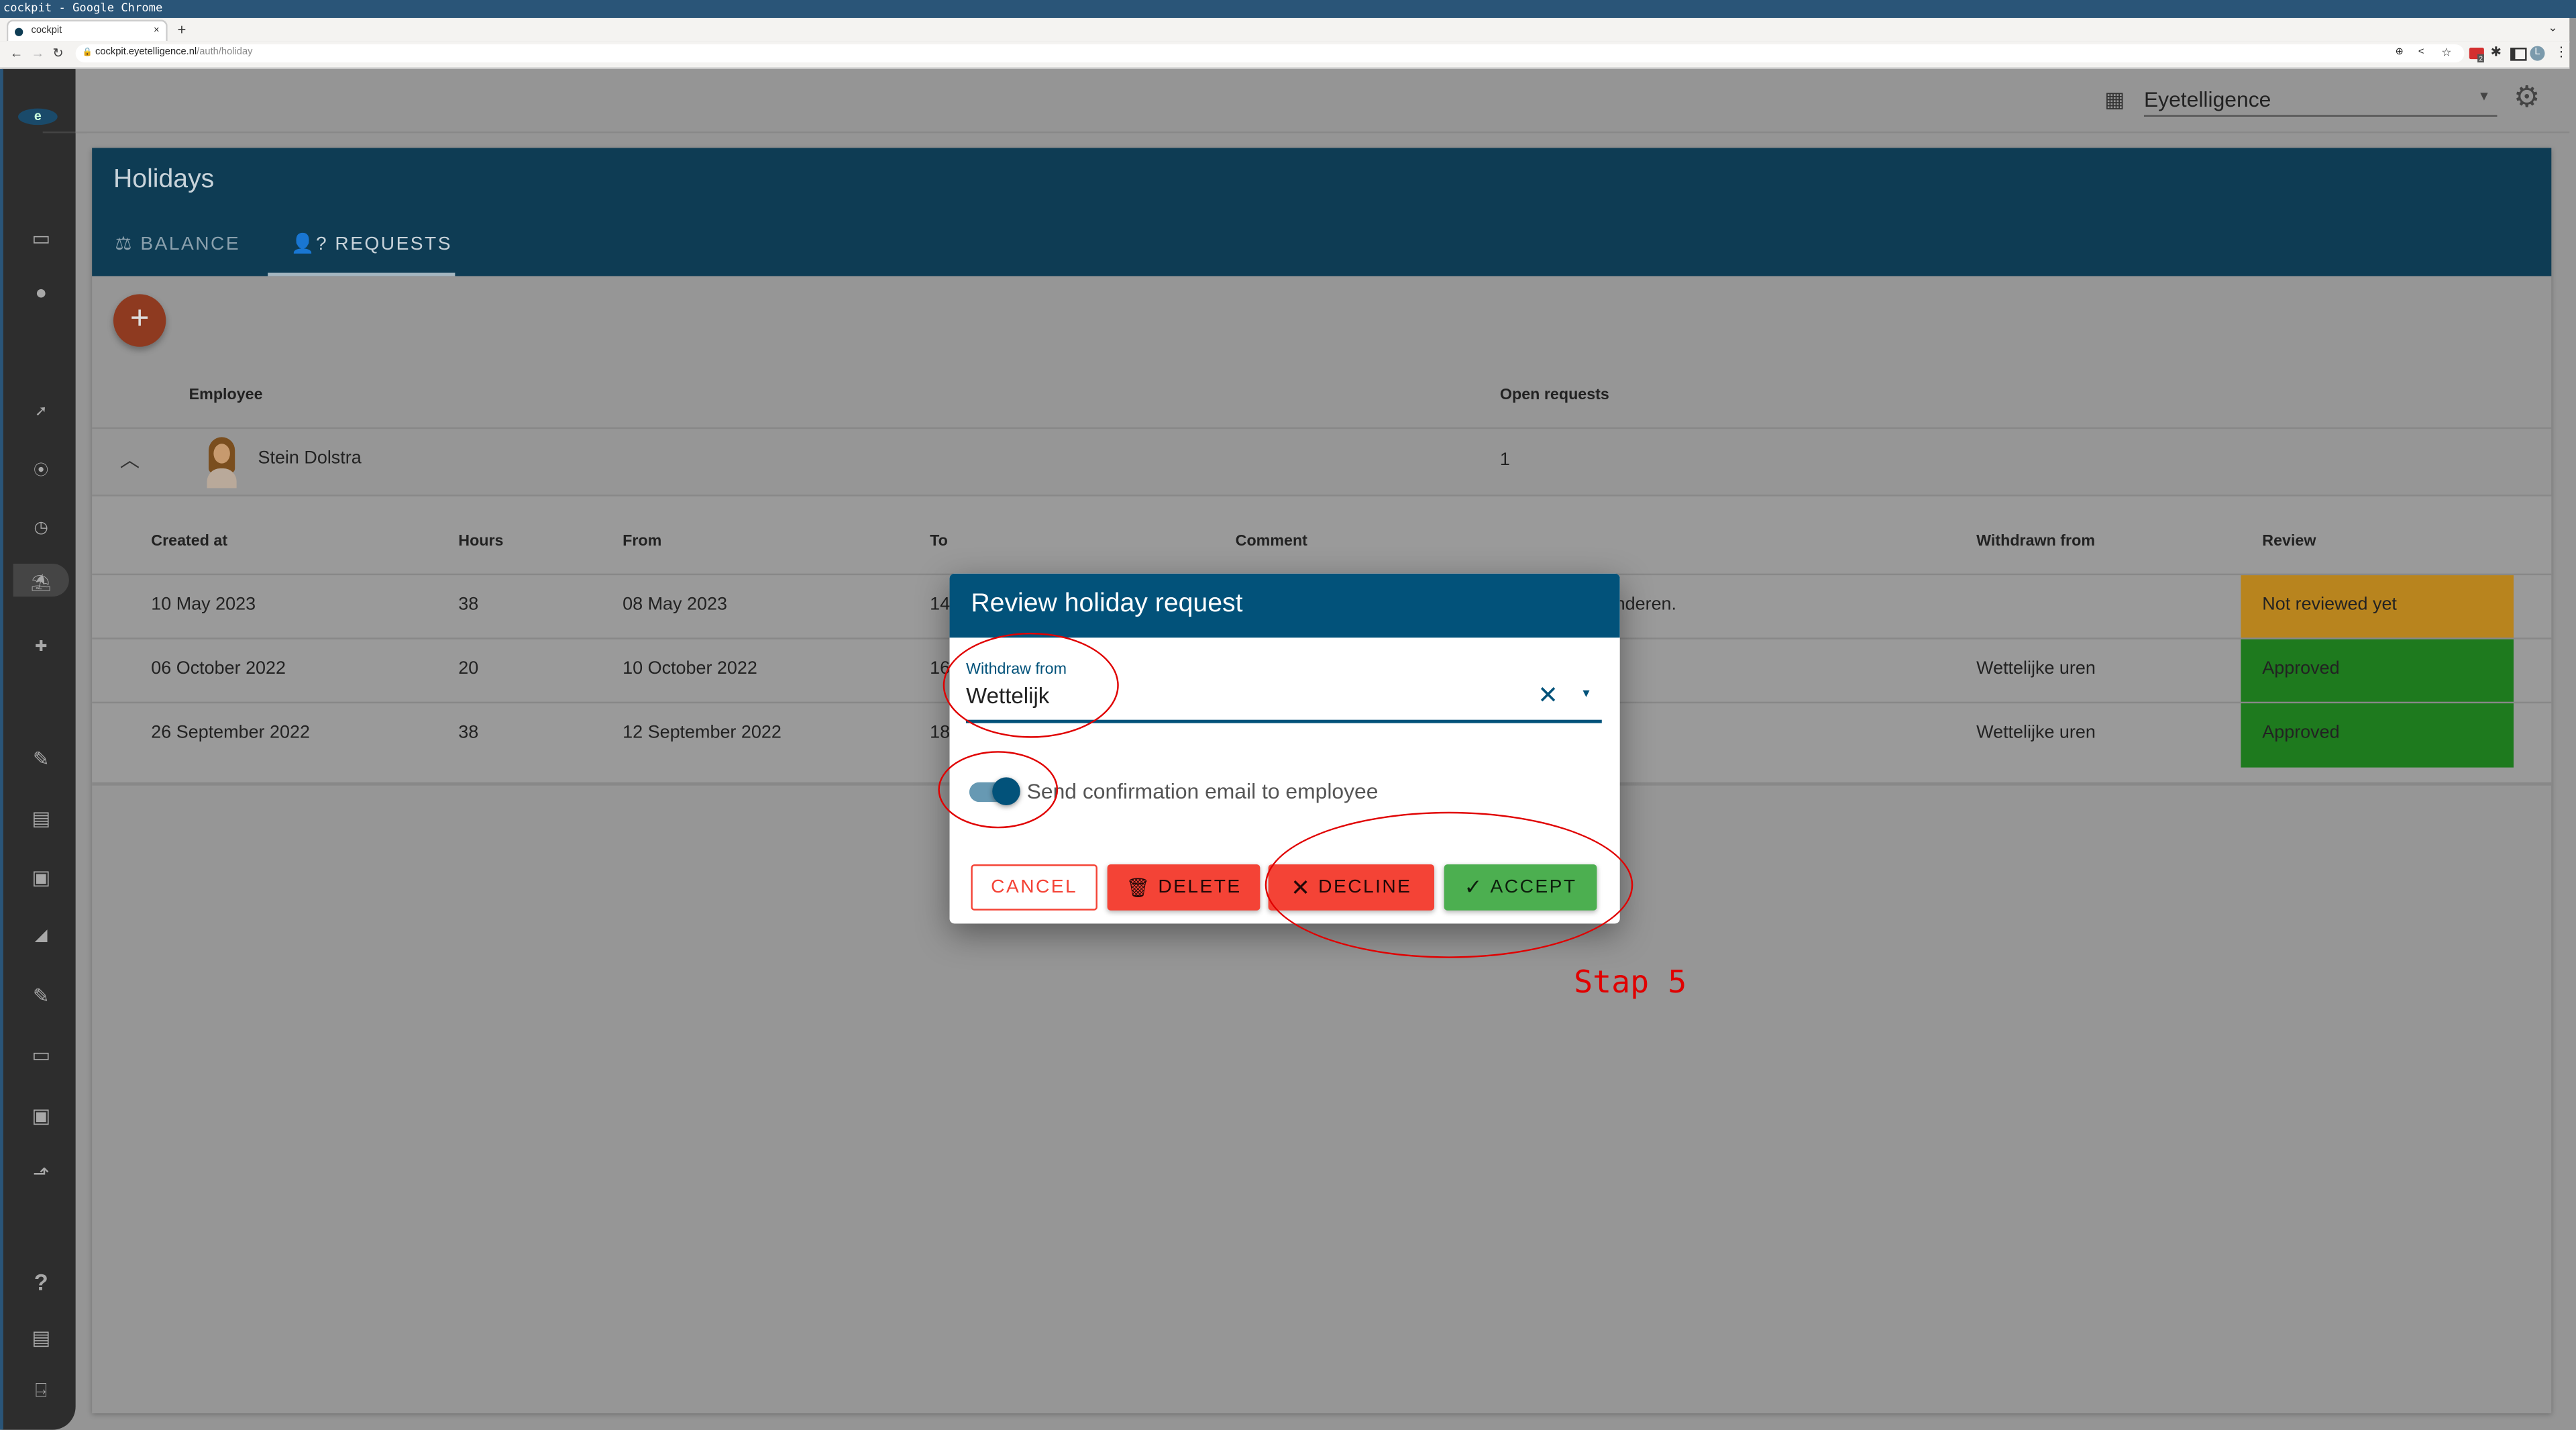 Image resolution: width=2576 pixels, height=1430 pixels. Describe the element at coordinates (41, 585) in the screenshot. I see `holiday-icon: ⛱` at that location.